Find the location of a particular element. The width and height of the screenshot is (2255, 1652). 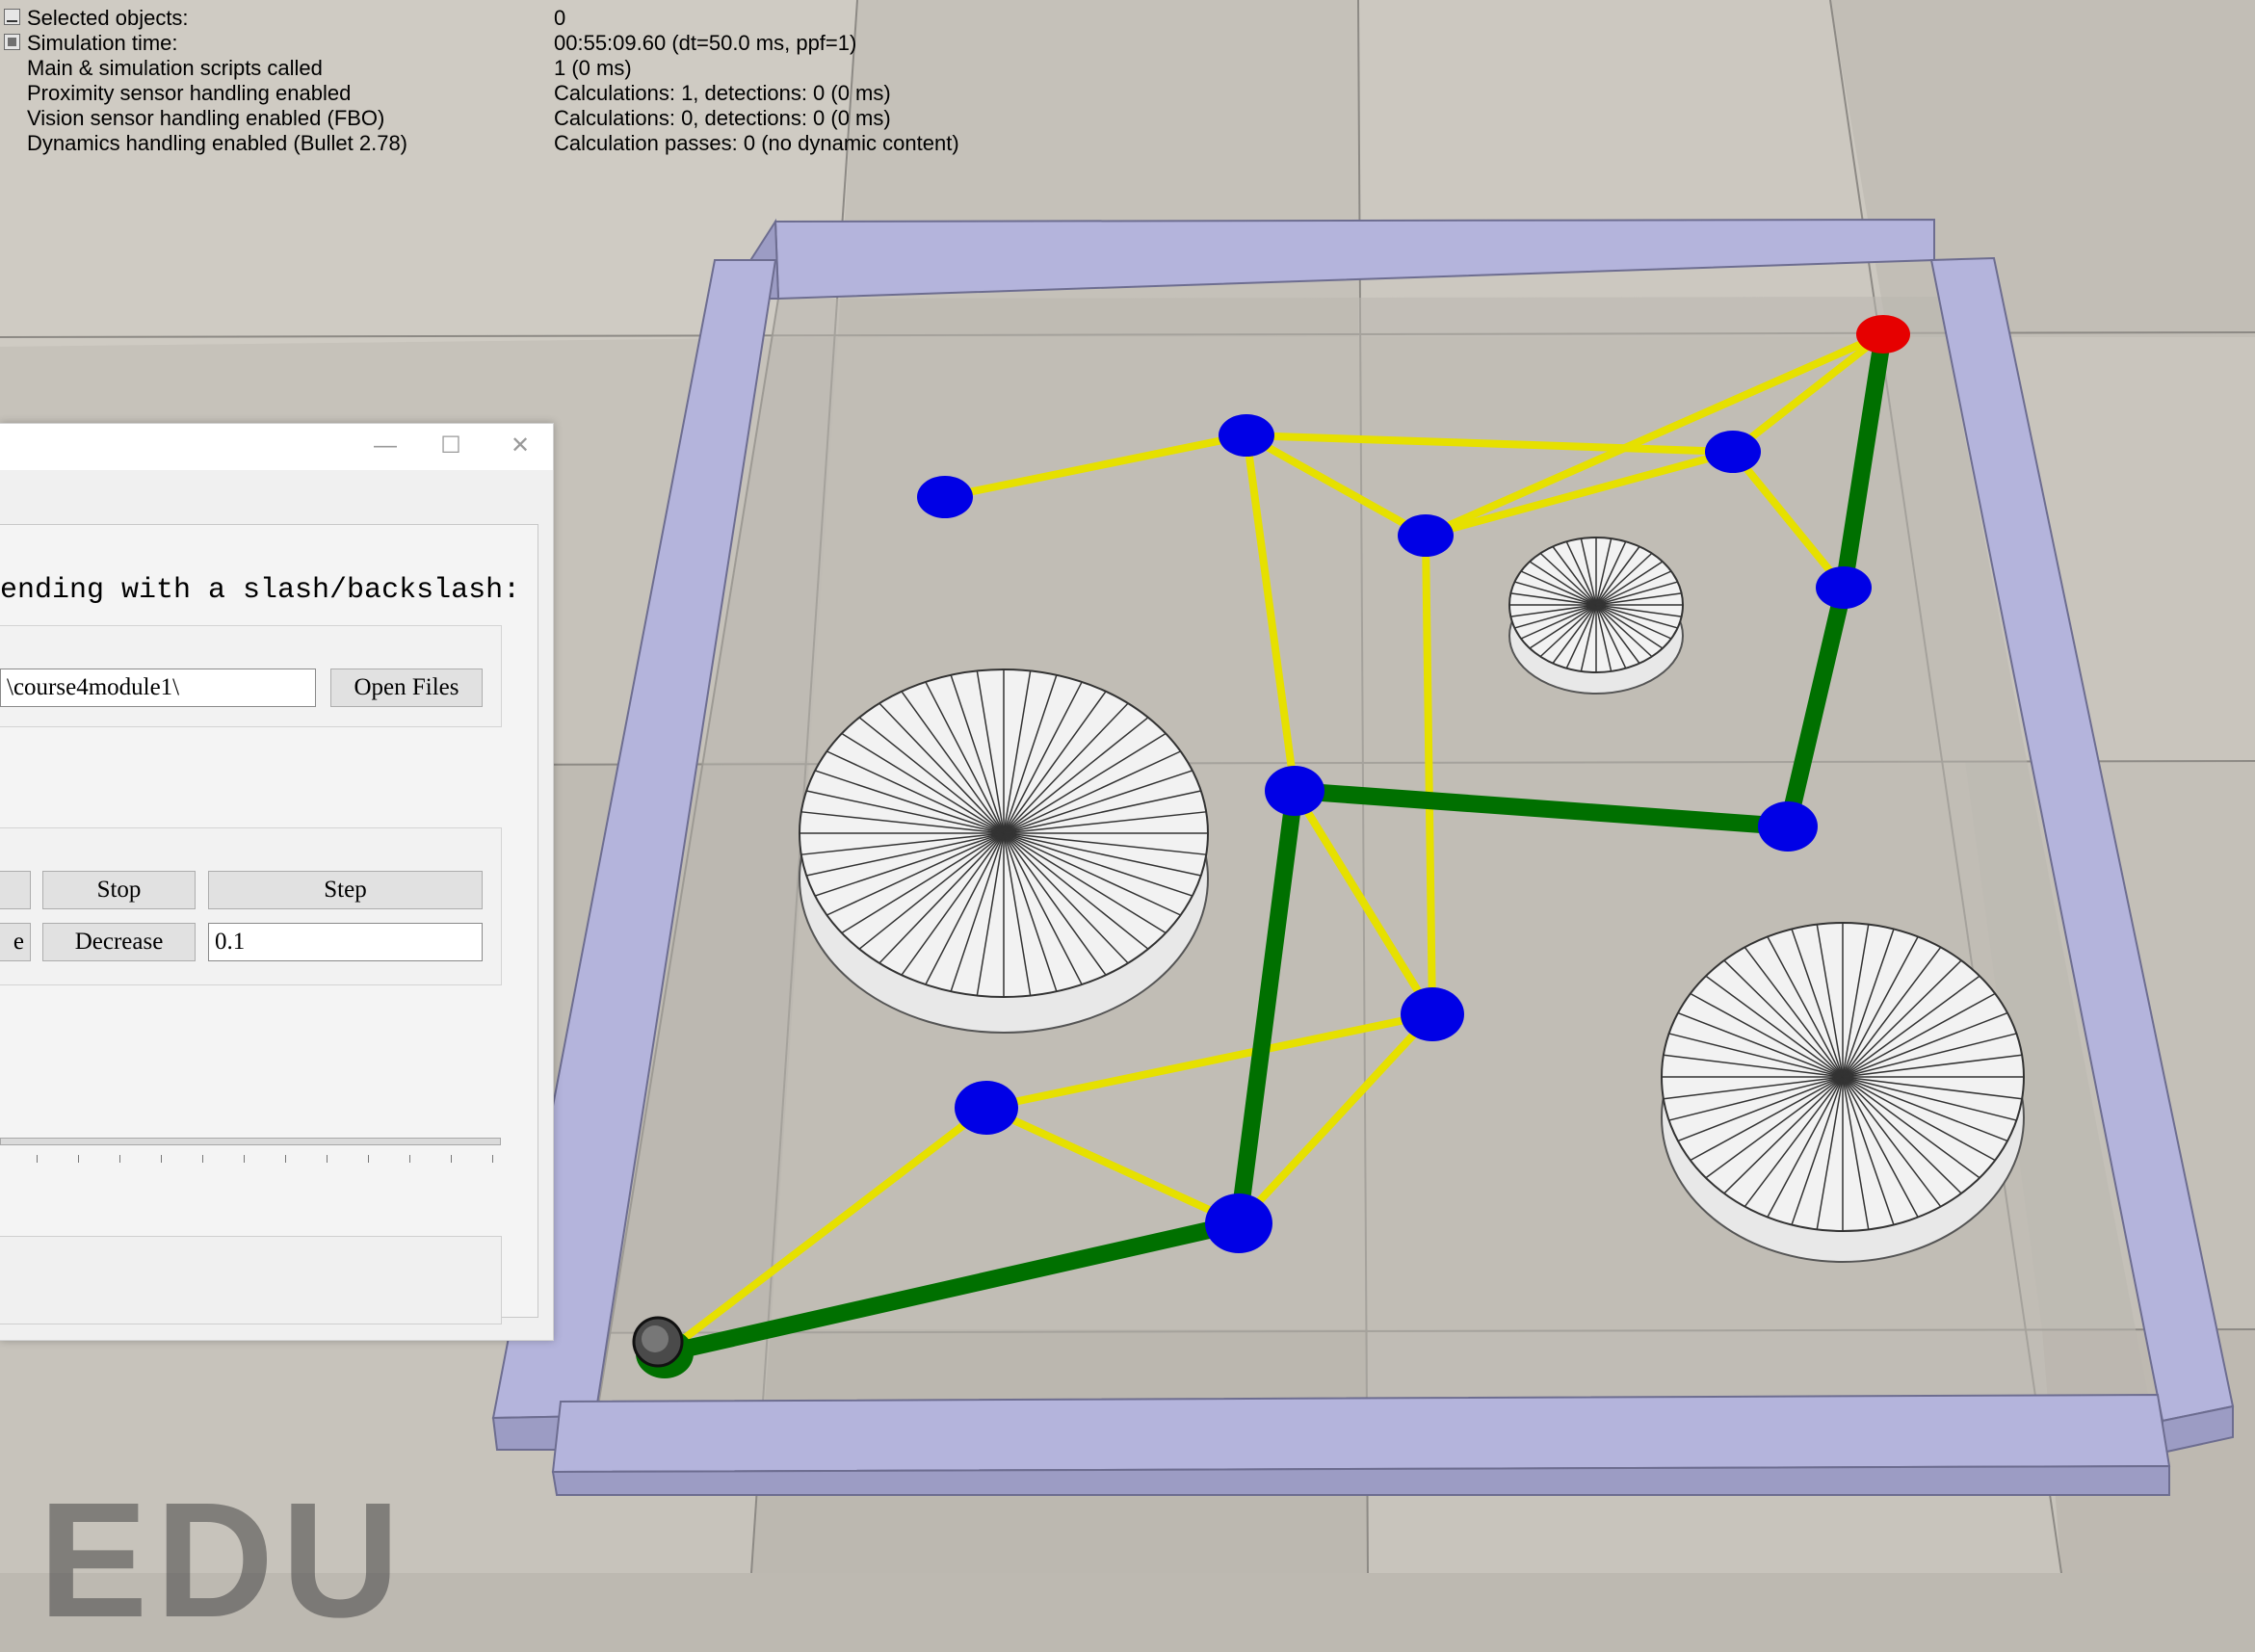

info-label: Selected objects: is located at coordinates (108, 18).